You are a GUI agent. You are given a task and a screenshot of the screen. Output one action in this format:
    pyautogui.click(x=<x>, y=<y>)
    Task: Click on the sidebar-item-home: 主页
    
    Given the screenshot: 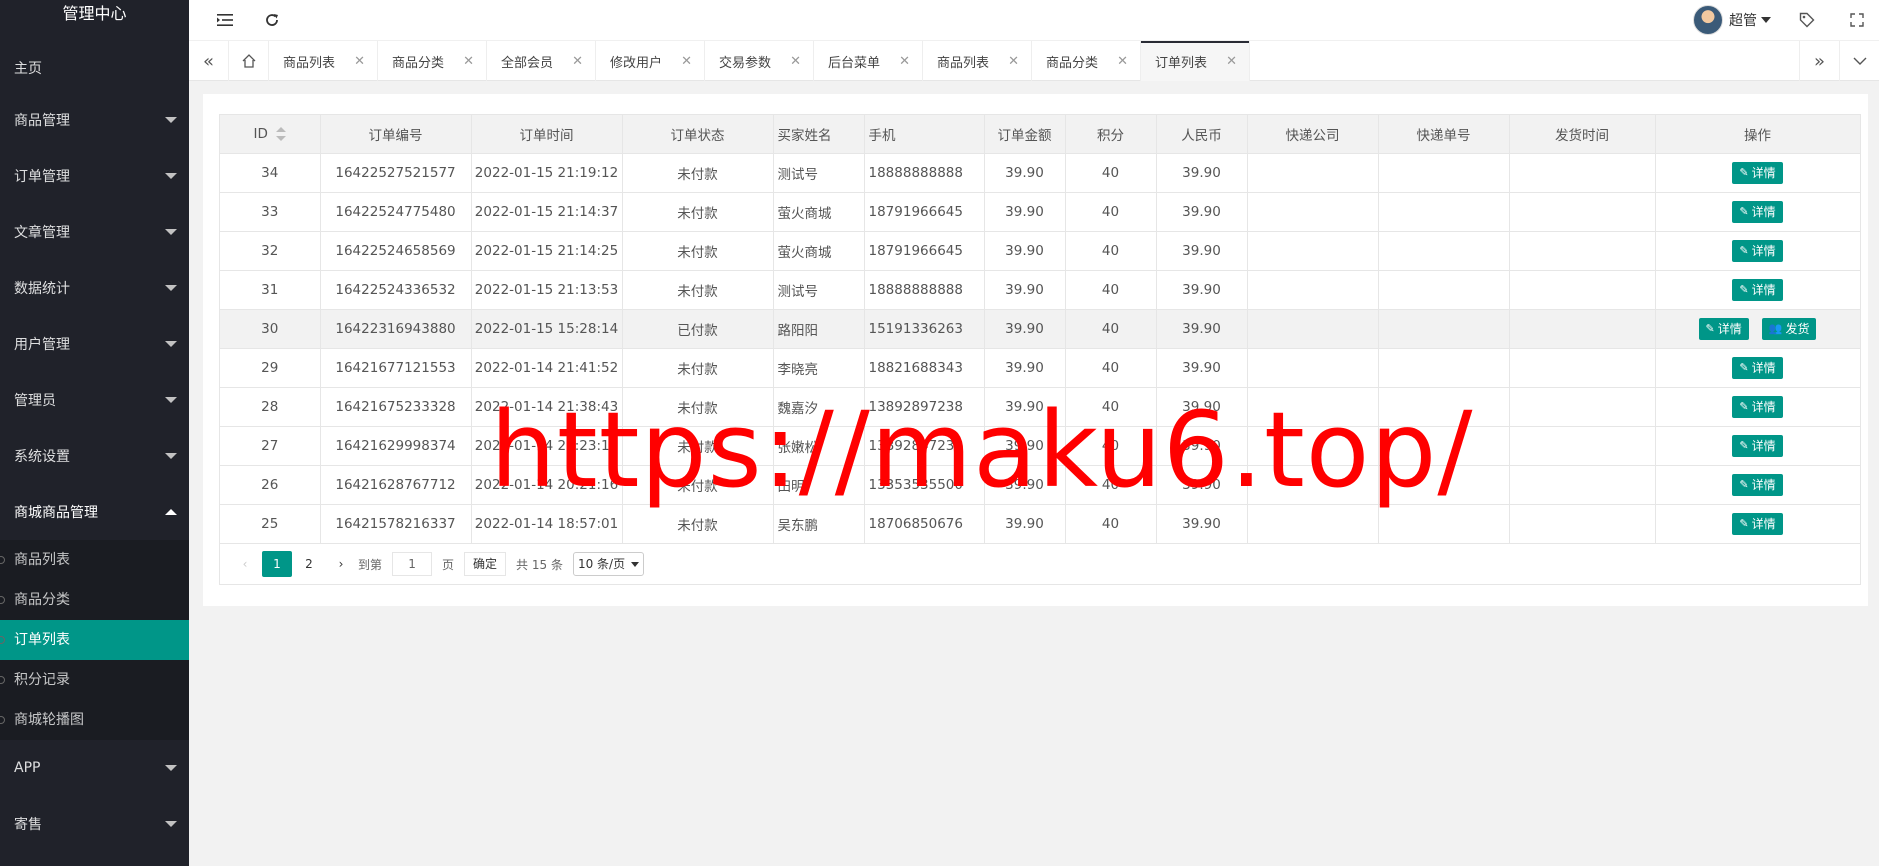 What is the action you would take?
    pyautogui.click(x=94, y=68)
    